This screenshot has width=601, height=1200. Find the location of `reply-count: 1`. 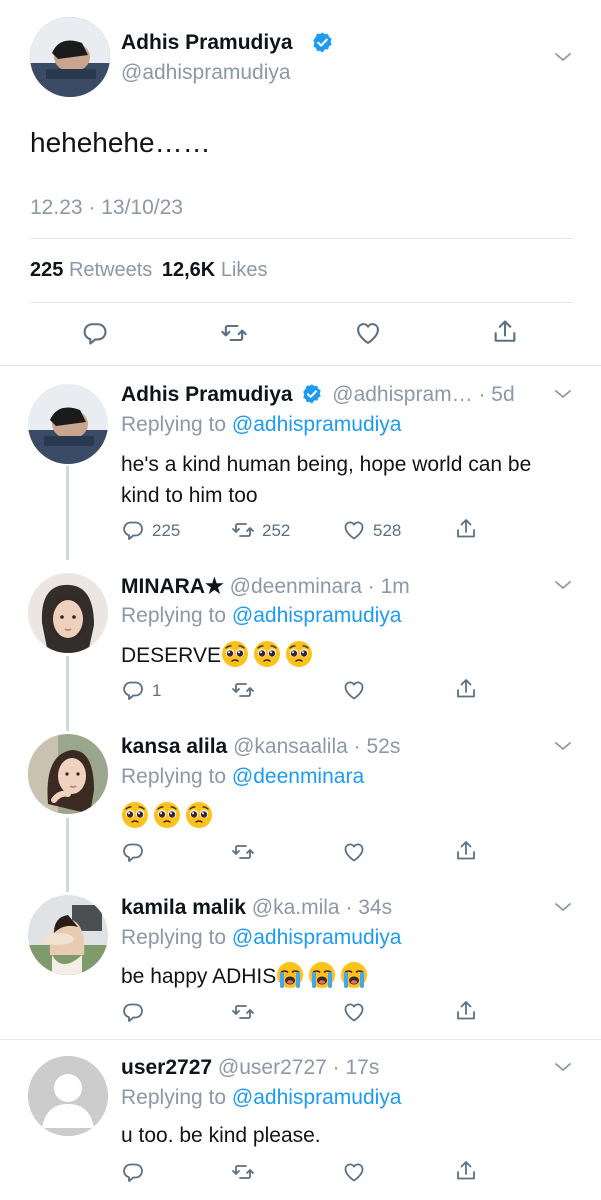

reply-count: 1 is located at coordinates (157, 690).